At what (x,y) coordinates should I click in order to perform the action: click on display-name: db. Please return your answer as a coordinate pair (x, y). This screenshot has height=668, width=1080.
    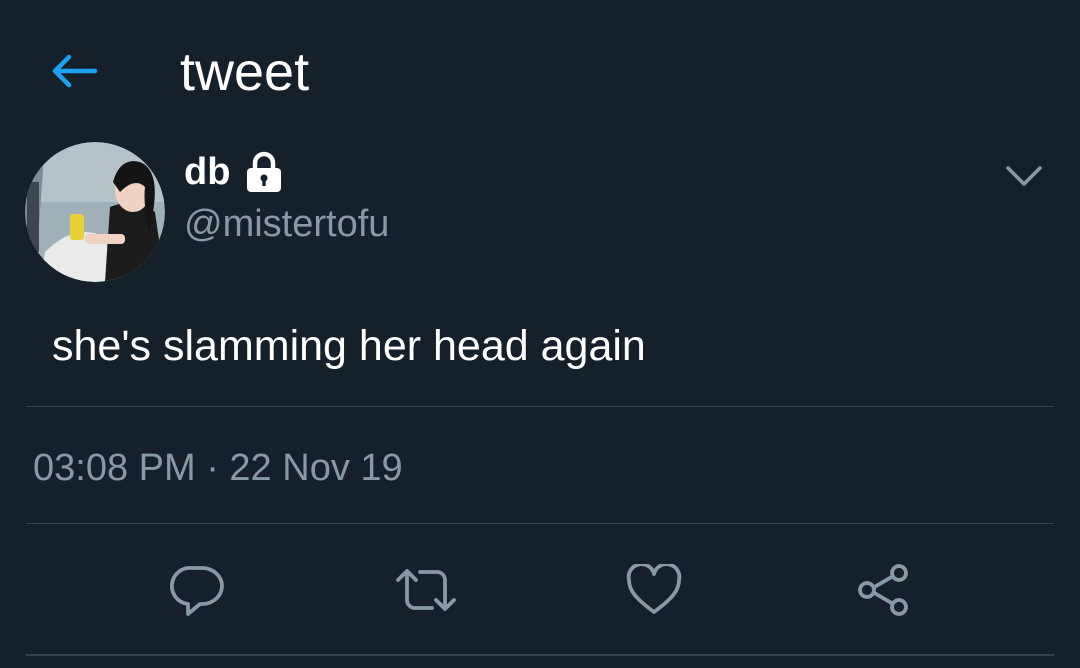
    Looking at the image, I should click on (207, 172).